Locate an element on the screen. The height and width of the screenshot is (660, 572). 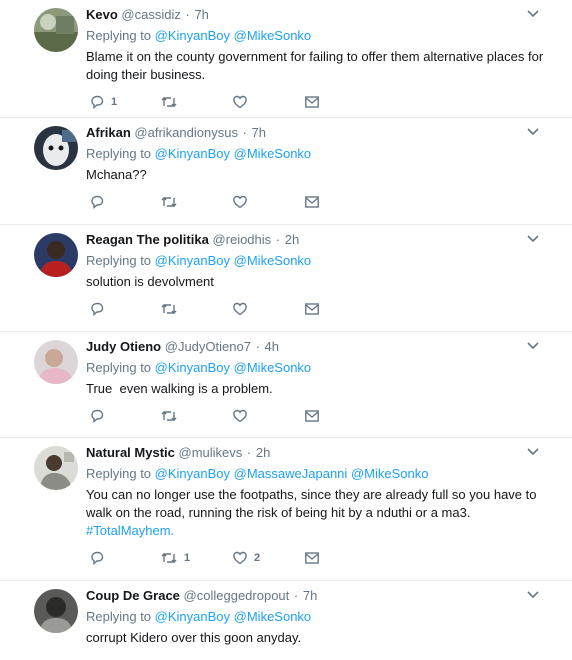
mention-link: @MassaweJapanni is located at coordinates (291, 473).